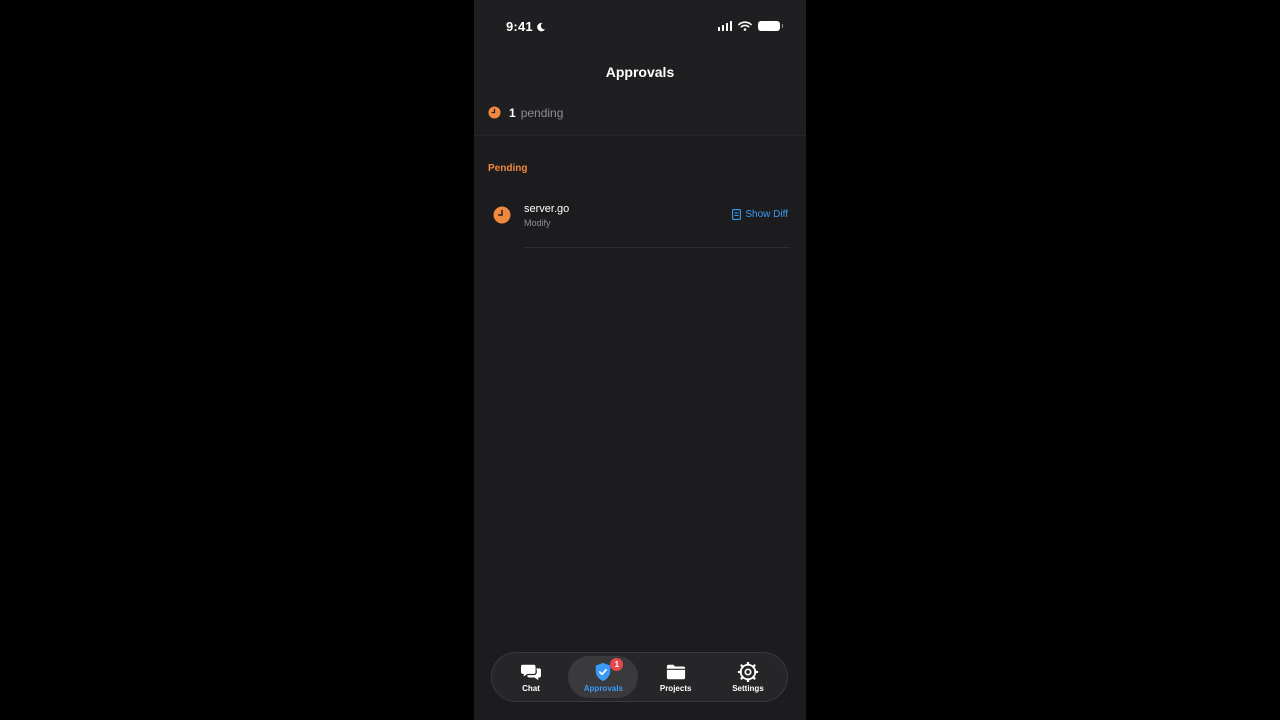  I want to click on tab-approvals: 1 Approvals, so click(603, 677).